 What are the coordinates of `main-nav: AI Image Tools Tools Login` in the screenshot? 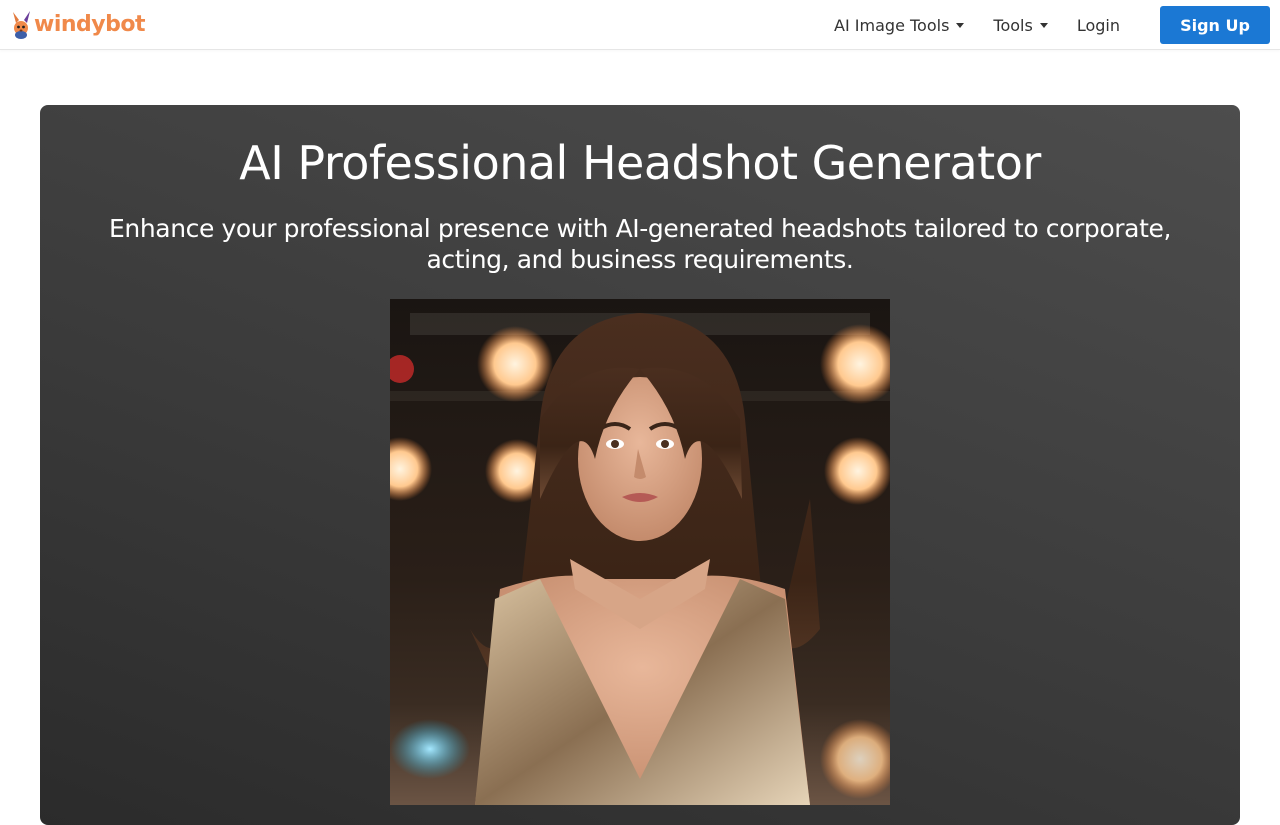 It's located at (962, 25).